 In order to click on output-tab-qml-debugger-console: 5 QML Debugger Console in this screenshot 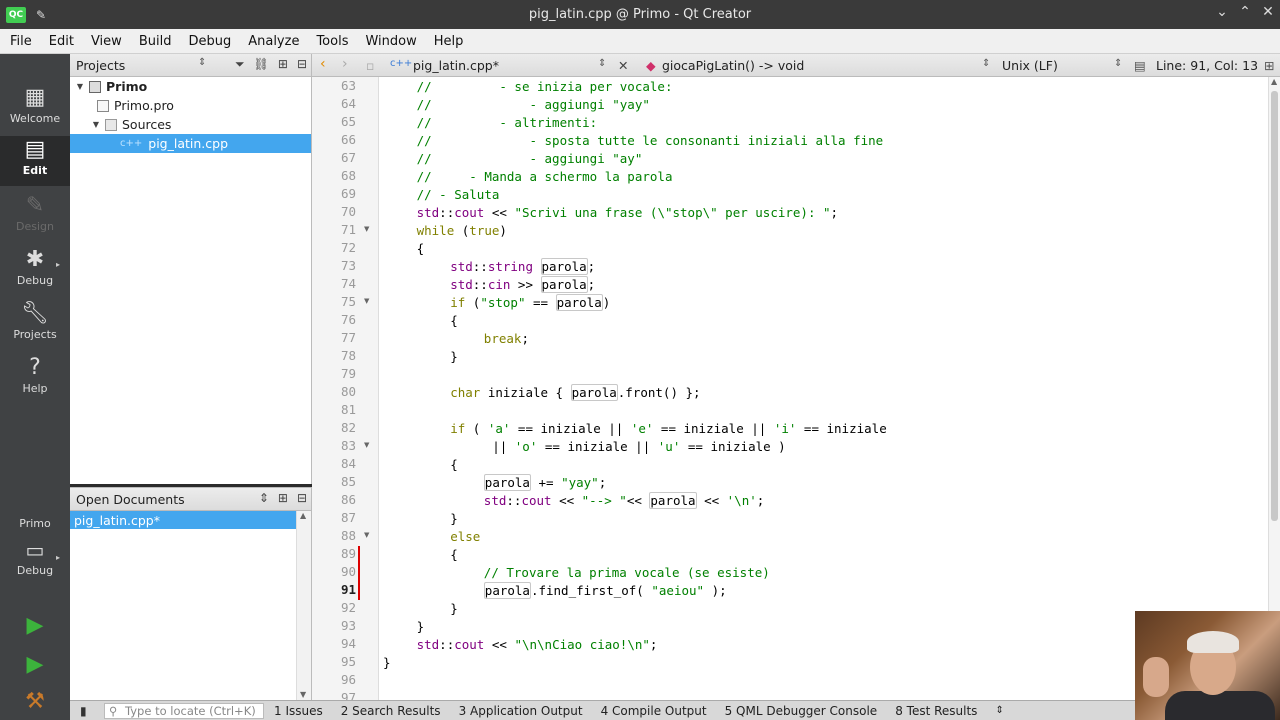, I will do `click(801, 711)`.